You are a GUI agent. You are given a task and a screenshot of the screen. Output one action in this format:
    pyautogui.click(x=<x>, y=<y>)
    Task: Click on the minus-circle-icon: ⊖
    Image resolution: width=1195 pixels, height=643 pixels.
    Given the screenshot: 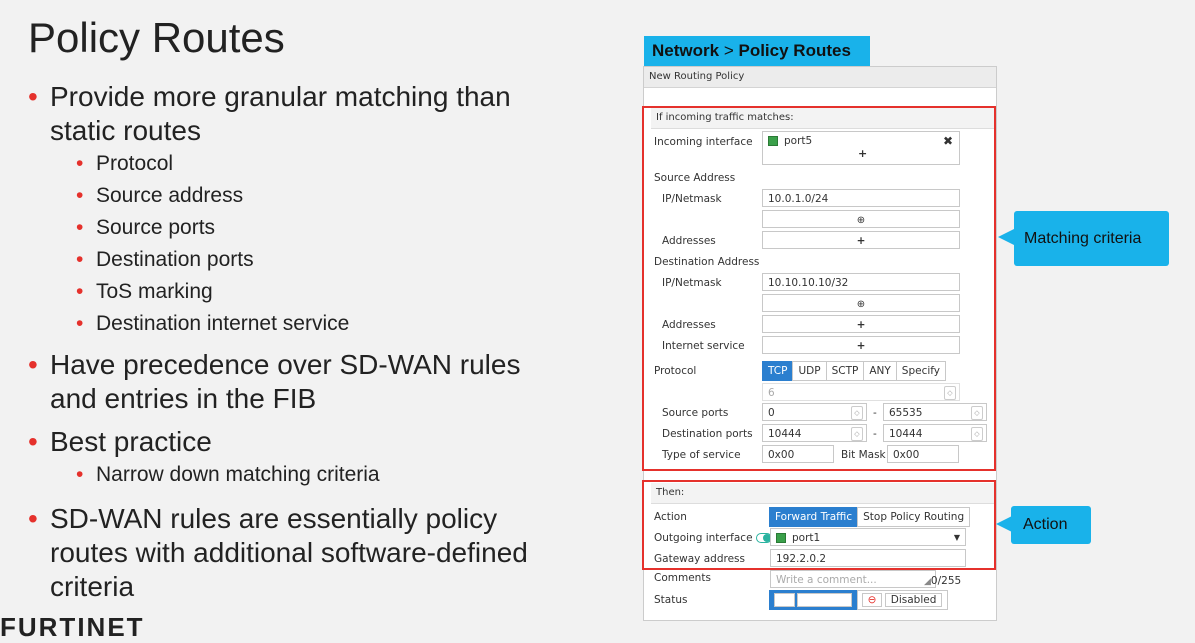 What is the action you would take?
    pyautogui.click(x=872, y=600)
    